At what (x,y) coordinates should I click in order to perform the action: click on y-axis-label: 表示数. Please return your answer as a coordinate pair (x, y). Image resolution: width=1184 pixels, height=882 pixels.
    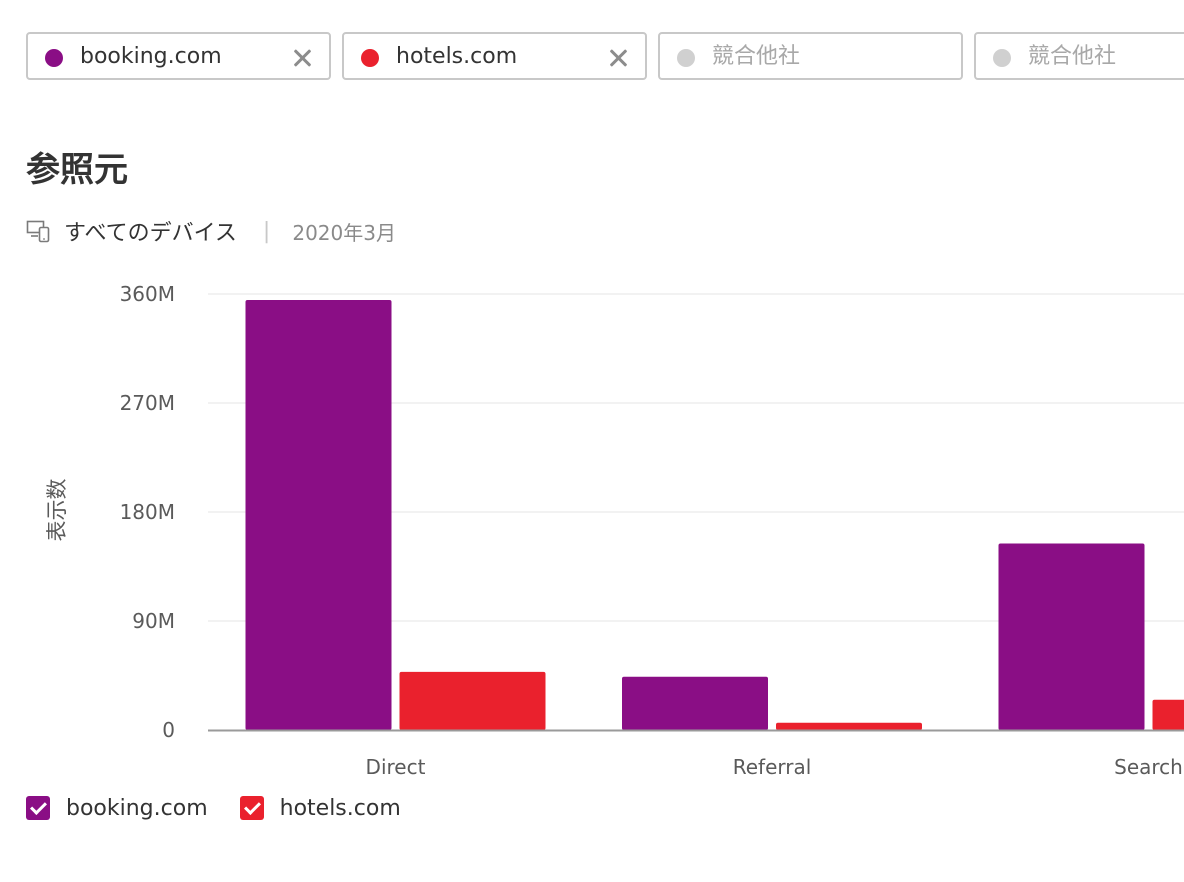
    Looking at the image, I should click on (57, 510).